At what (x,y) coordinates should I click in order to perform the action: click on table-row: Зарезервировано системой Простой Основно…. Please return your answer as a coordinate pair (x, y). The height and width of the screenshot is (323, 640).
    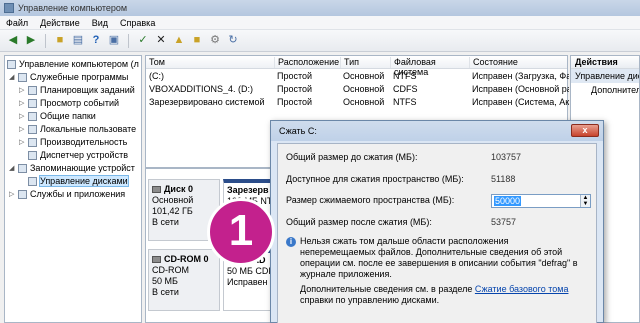
    Looking at the image, I should click on (357, 103).